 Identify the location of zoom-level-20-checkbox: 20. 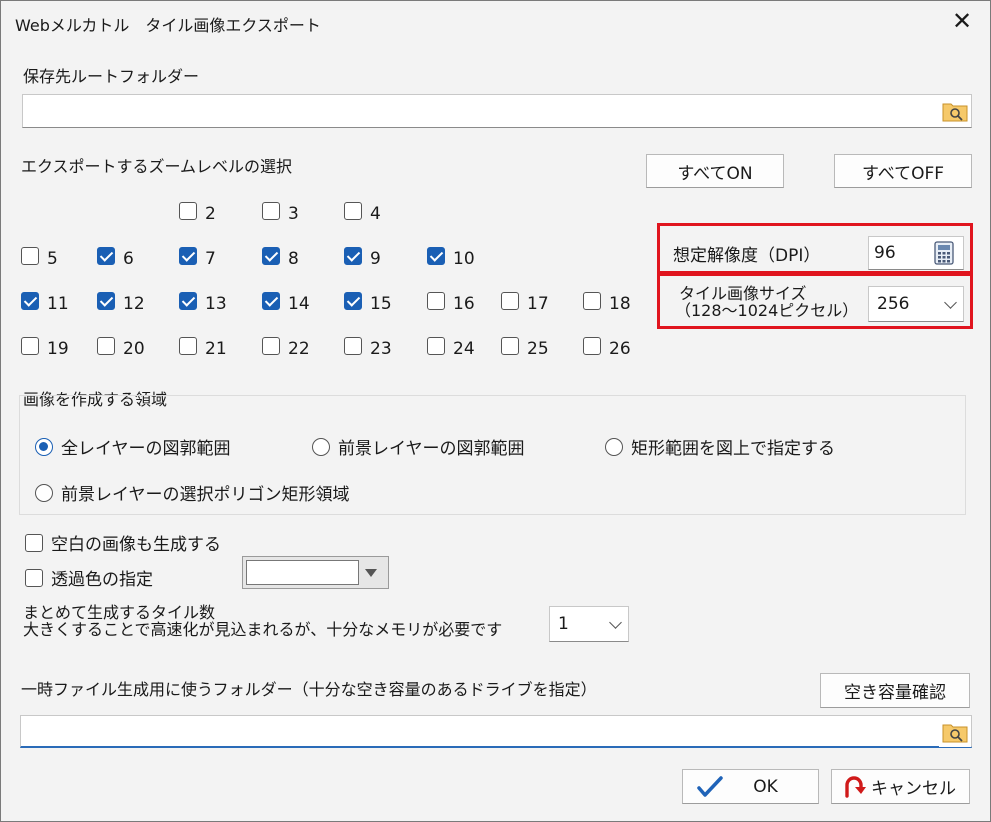
(121, 347).